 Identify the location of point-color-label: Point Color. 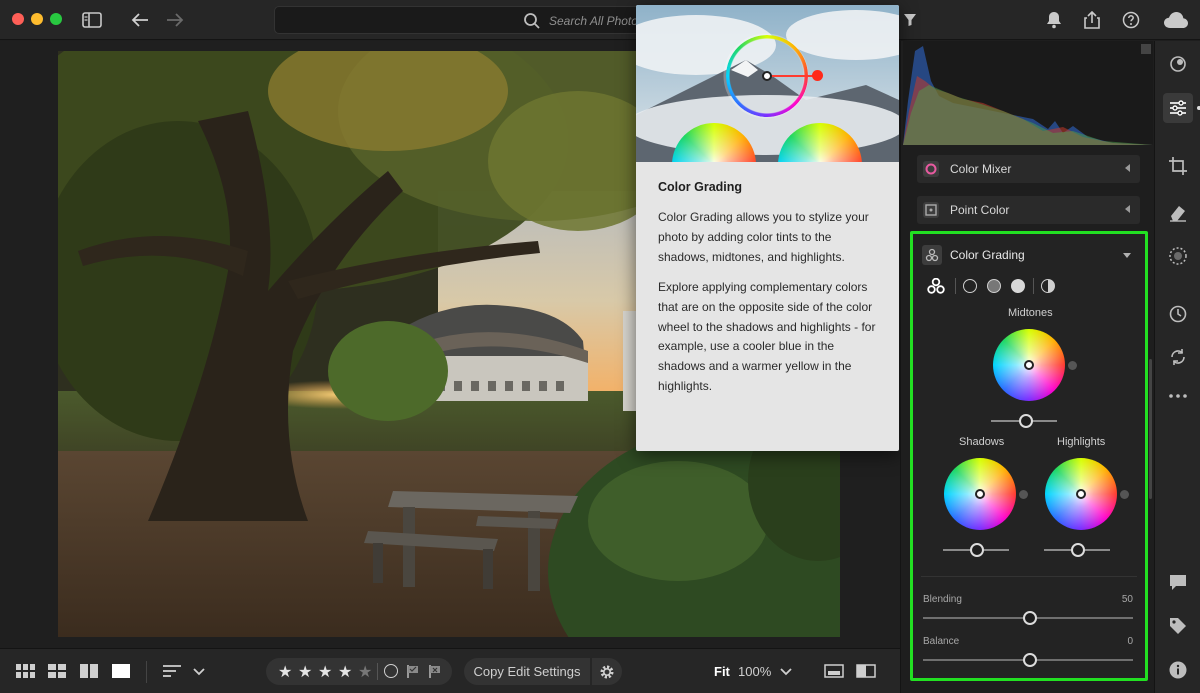
(980, 210).